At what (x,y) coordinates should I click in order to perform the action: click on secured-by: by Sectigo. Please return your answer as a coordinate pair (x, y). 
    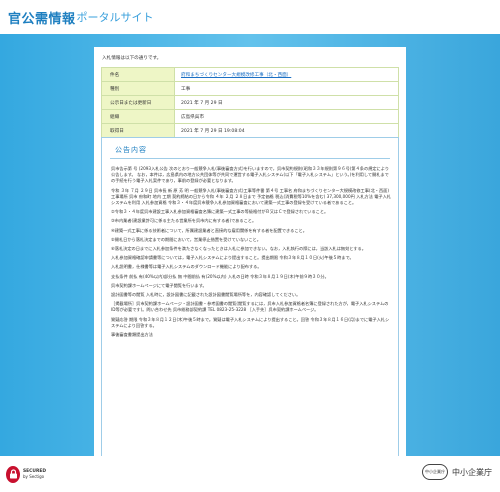
    Looking at the image, I should click on (34, 476).